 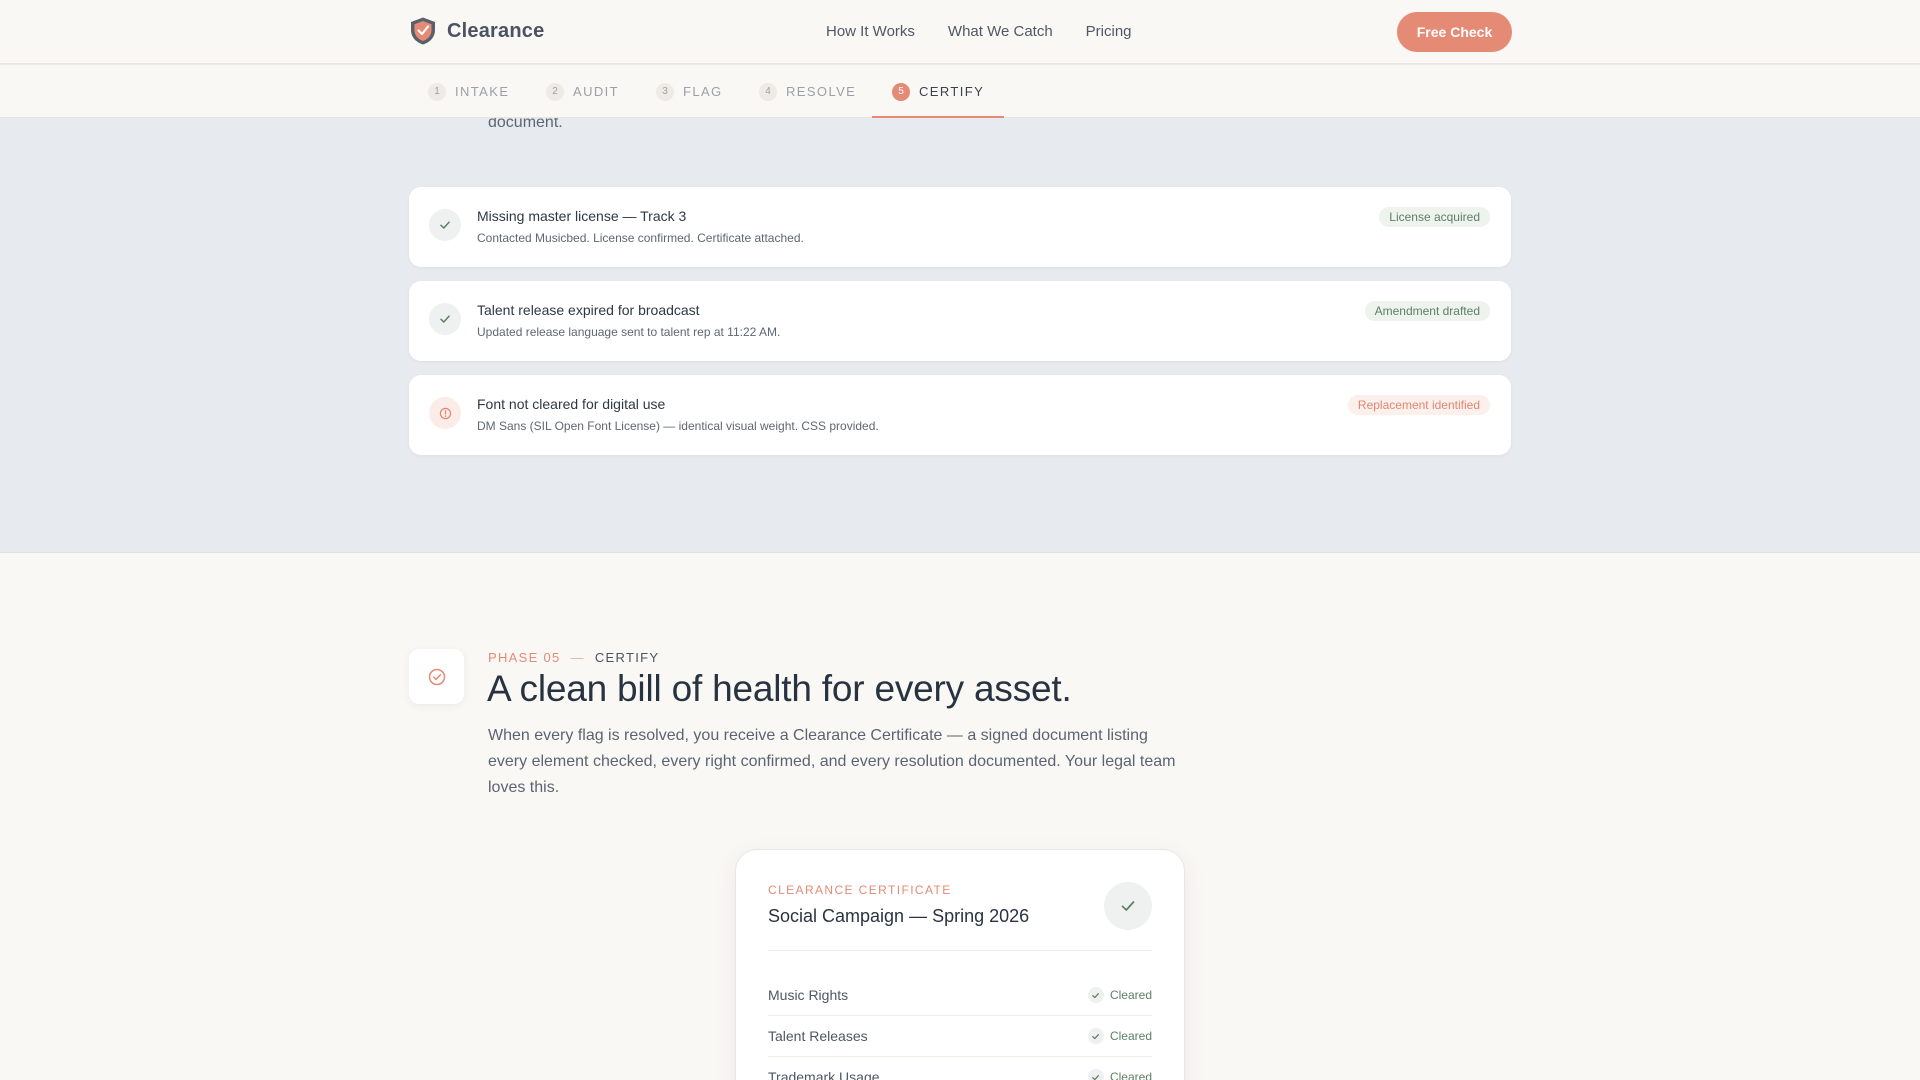 What do you see at coordinates (960, 950) in the screenshot?
I see `certificate-divider` at bounding box center [960, 950].